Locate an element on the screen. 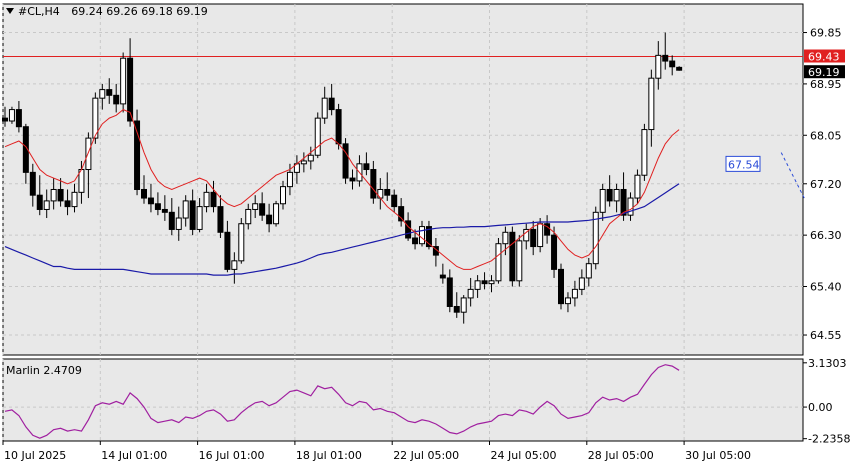 The height and width of the screenshot is (470, 853). time-tick-label: 18 Jul 01:00 is located at coordinates (329, 455).